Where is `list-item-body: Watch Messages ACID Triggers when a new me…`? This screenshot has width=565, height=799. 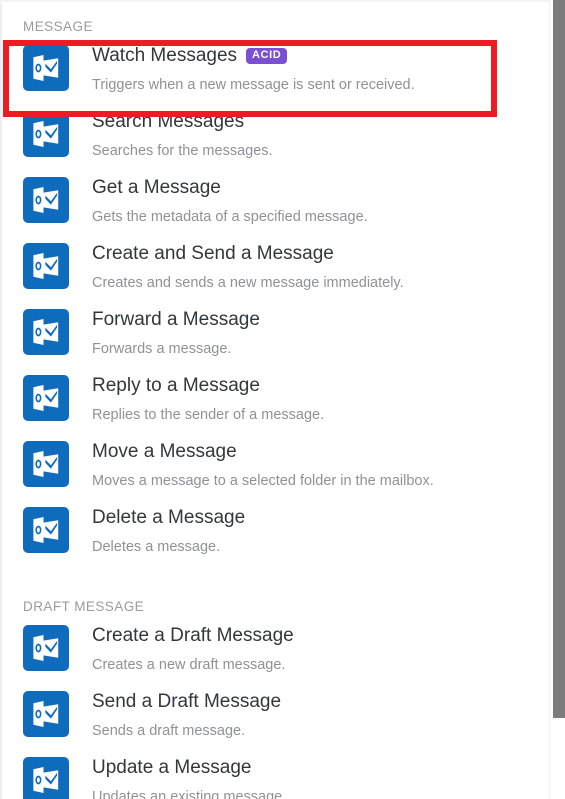 list-item-body: Watch Messages ACID Triggers when a new me… is located at coordinates (253, 69).